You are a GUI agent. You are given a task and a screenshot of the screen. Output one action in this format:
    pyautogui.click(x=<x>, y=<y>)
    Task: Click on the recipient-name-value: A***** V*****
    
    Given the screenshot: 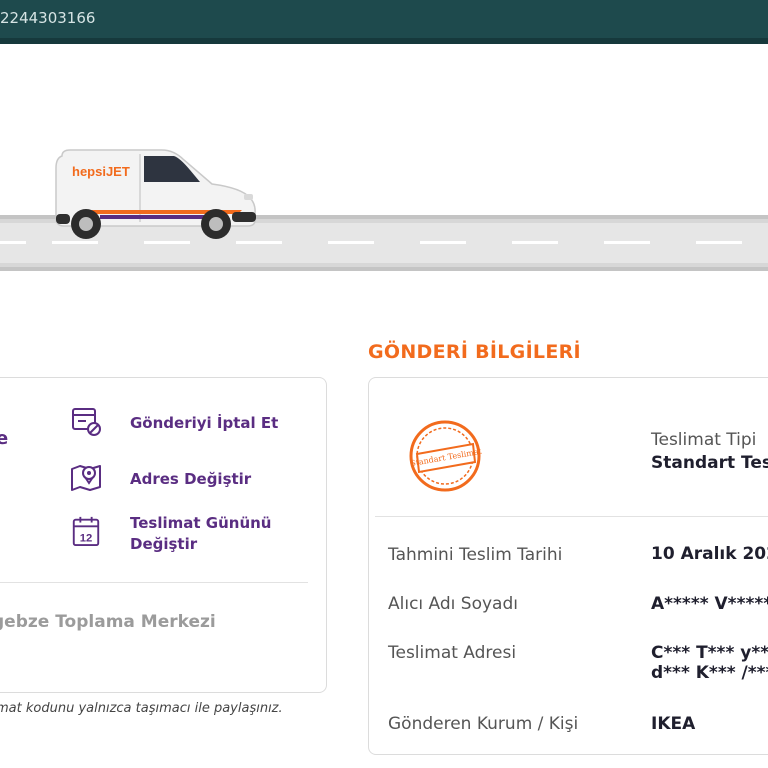 What is the action you would take?
    pyautogui.click(x=709, y=604)
    